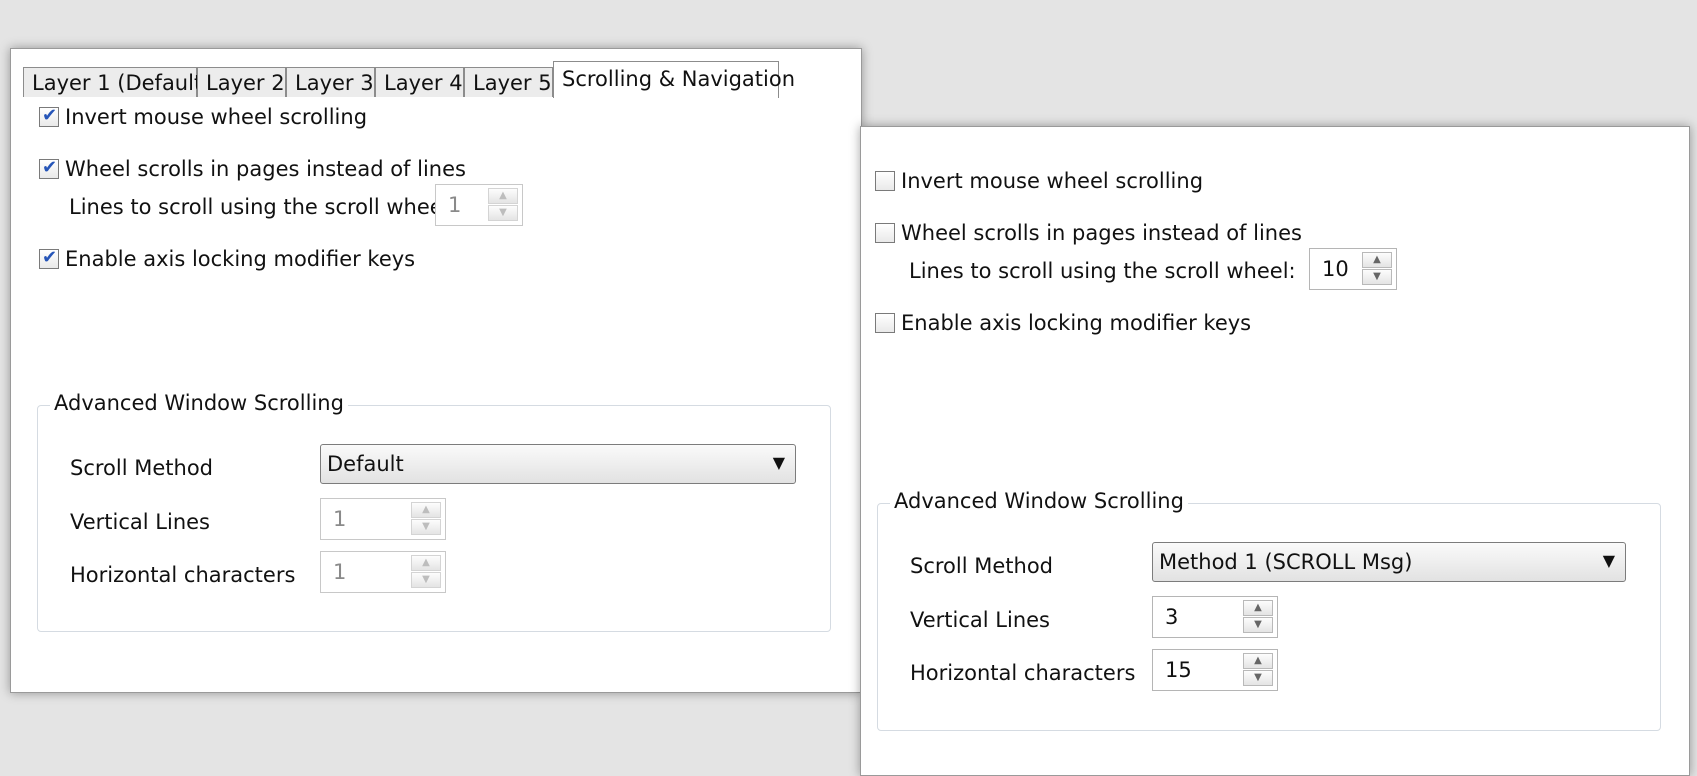 This screenshot has height=776, width=1697. I want to click on tab-layer-4: Layer 4, so click(419, 82).